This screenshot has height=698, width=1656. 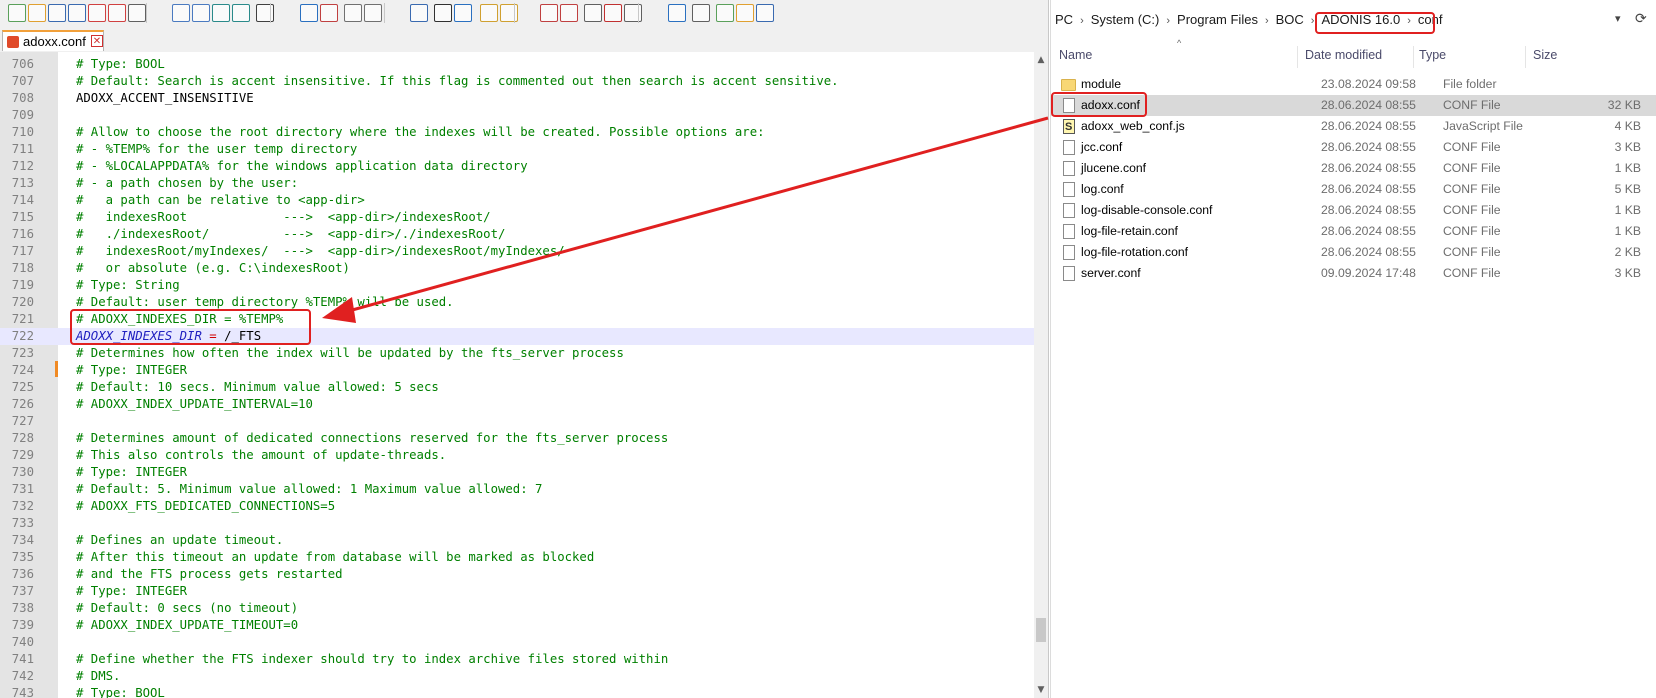 I want to click on code-line: 709, so click(x=517, y=115).